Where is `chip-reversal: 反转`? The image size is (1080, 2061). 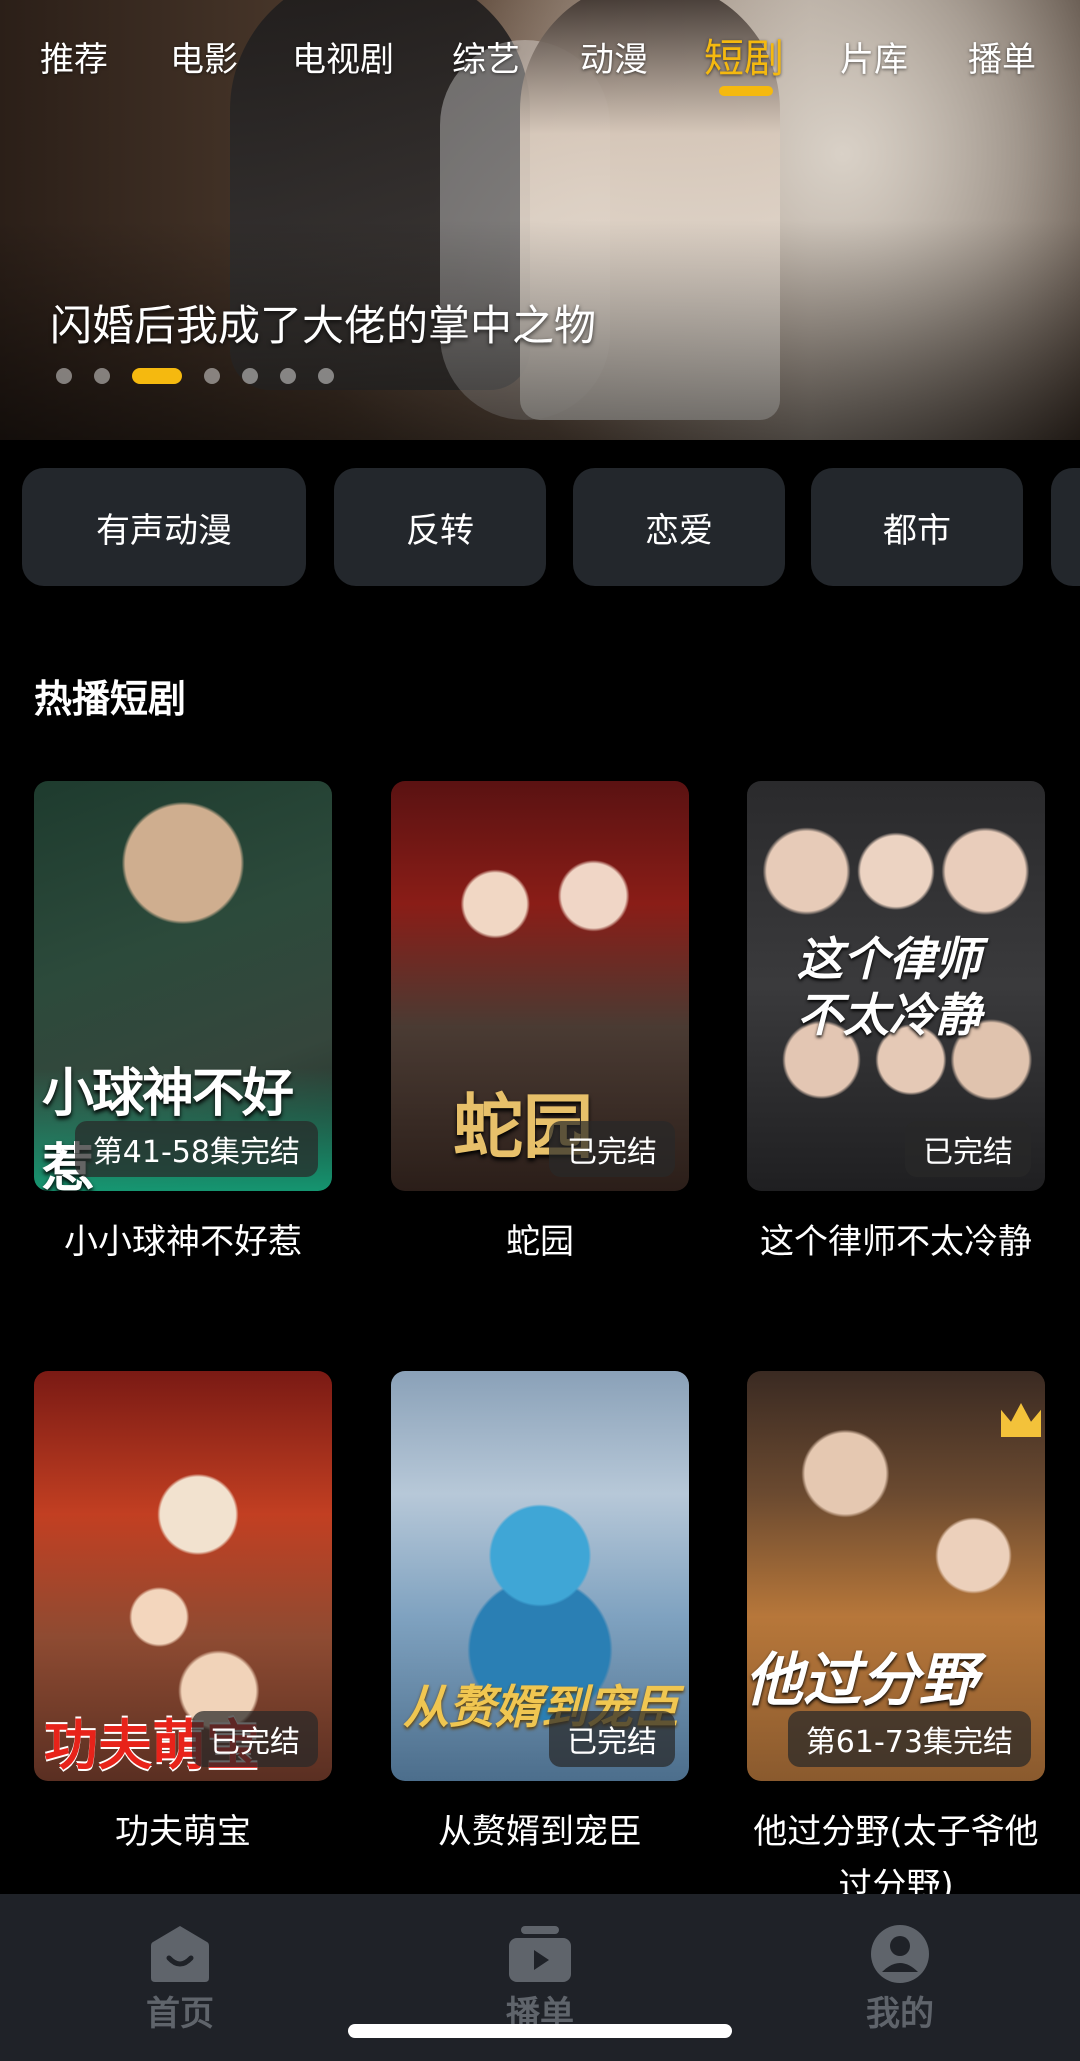 chip-reversal: 反转 is located at coordinates (440, 527).